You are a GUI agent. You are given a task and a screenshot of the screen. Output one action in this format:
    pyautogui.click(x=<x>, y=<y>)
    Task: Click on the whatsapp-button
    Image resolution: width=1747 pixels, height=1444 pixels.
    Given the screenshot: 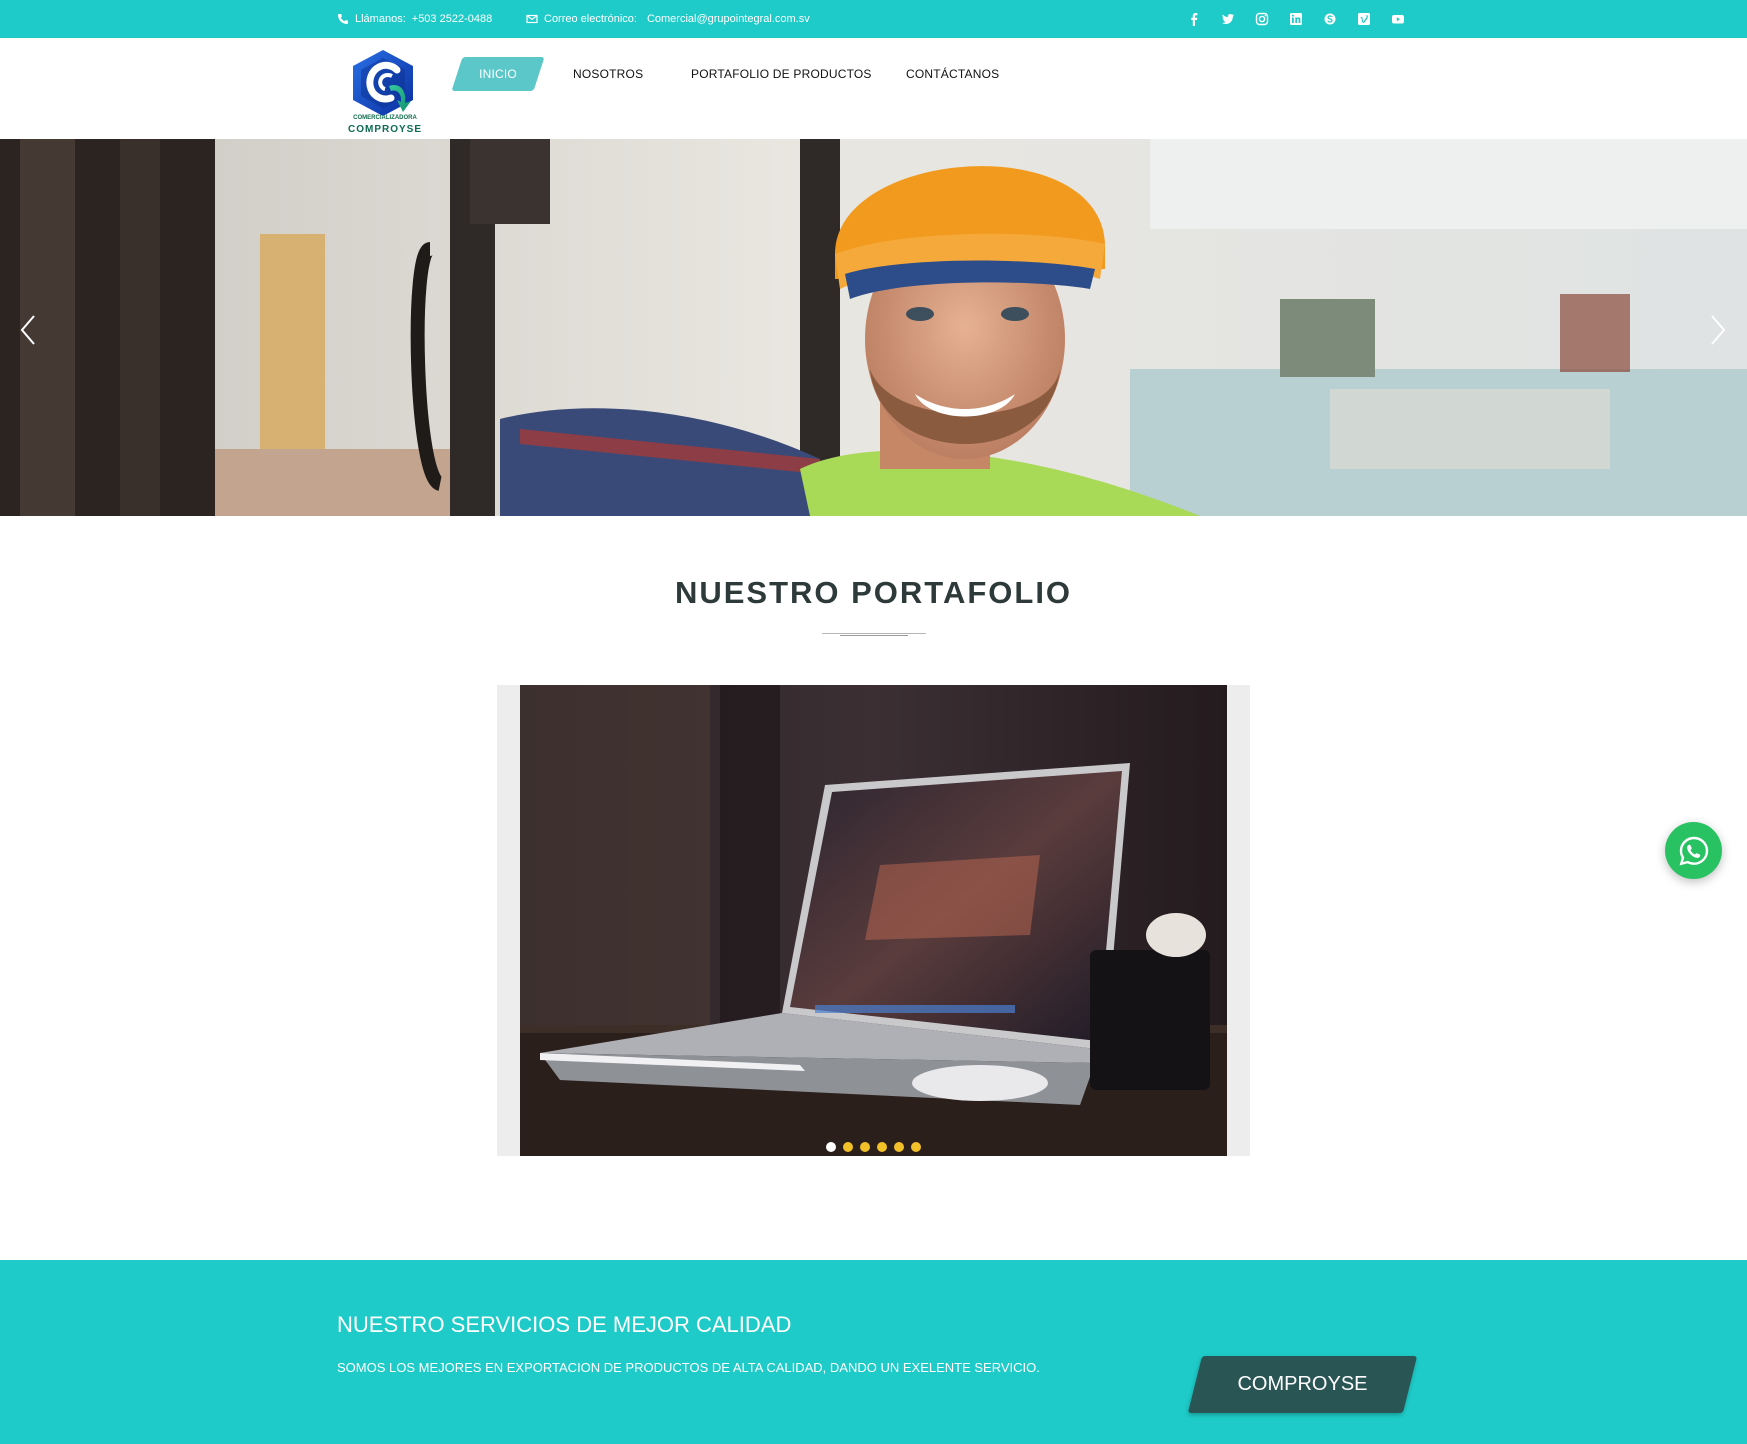 What is the action you would take?
    pyautogui.click(x=1693, y=850)
    